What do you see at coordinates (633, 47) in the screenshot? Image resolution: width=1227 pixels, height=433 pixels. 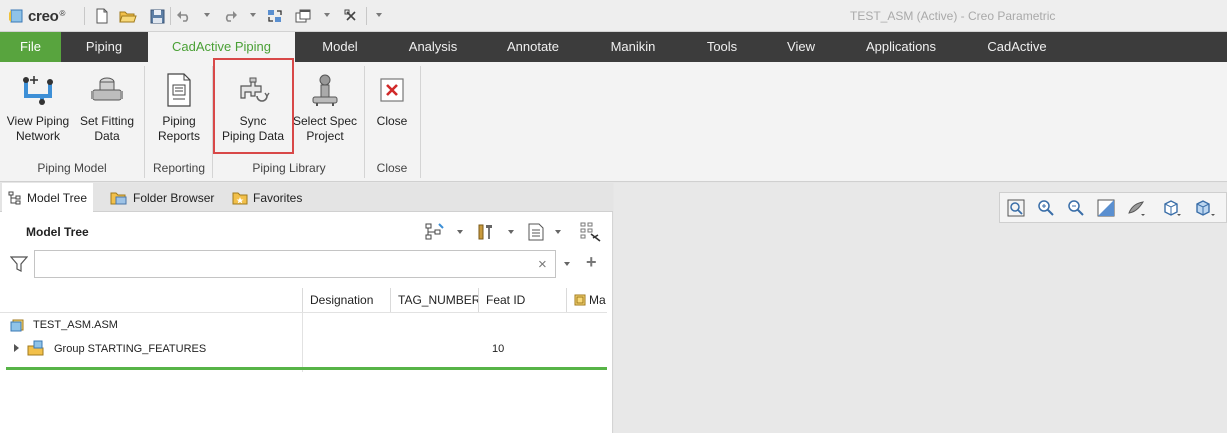 I see `tab-manikin: Manikin` at bounding box center [633, 47].